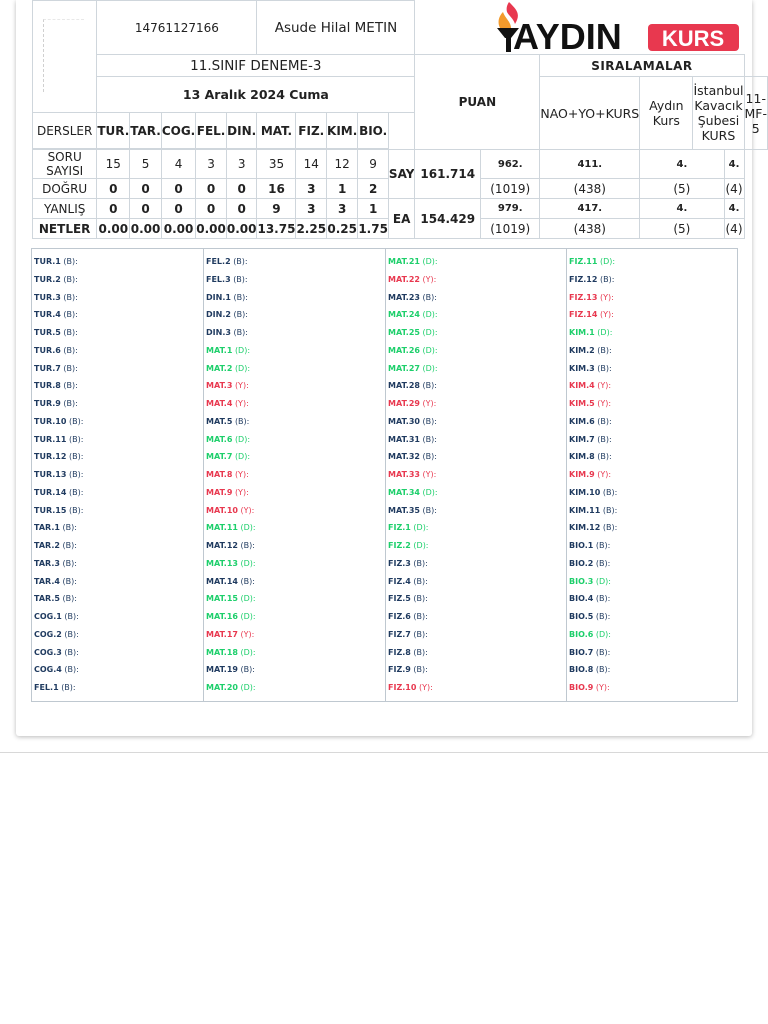  I want to click on question-code: TUR.6, so click(47, 350).